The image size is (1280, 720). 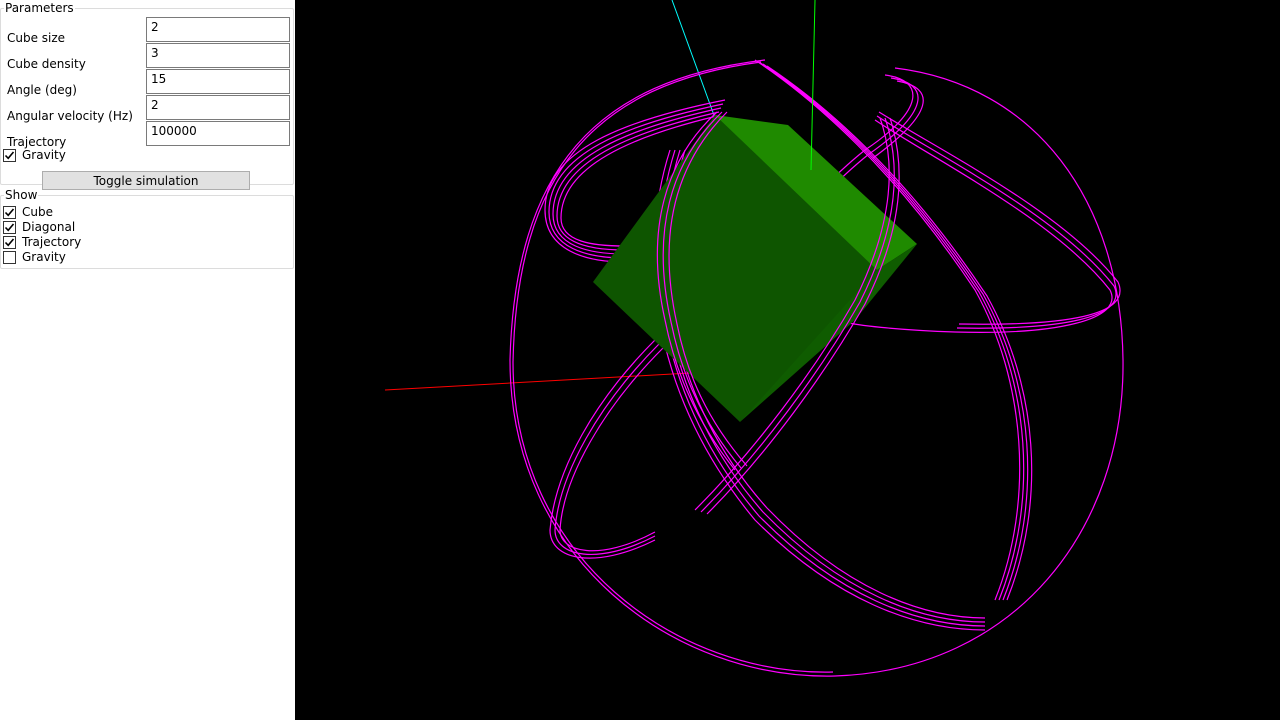 I want to click on show-gravity-label: Gravity, so click(x=44, y=257).